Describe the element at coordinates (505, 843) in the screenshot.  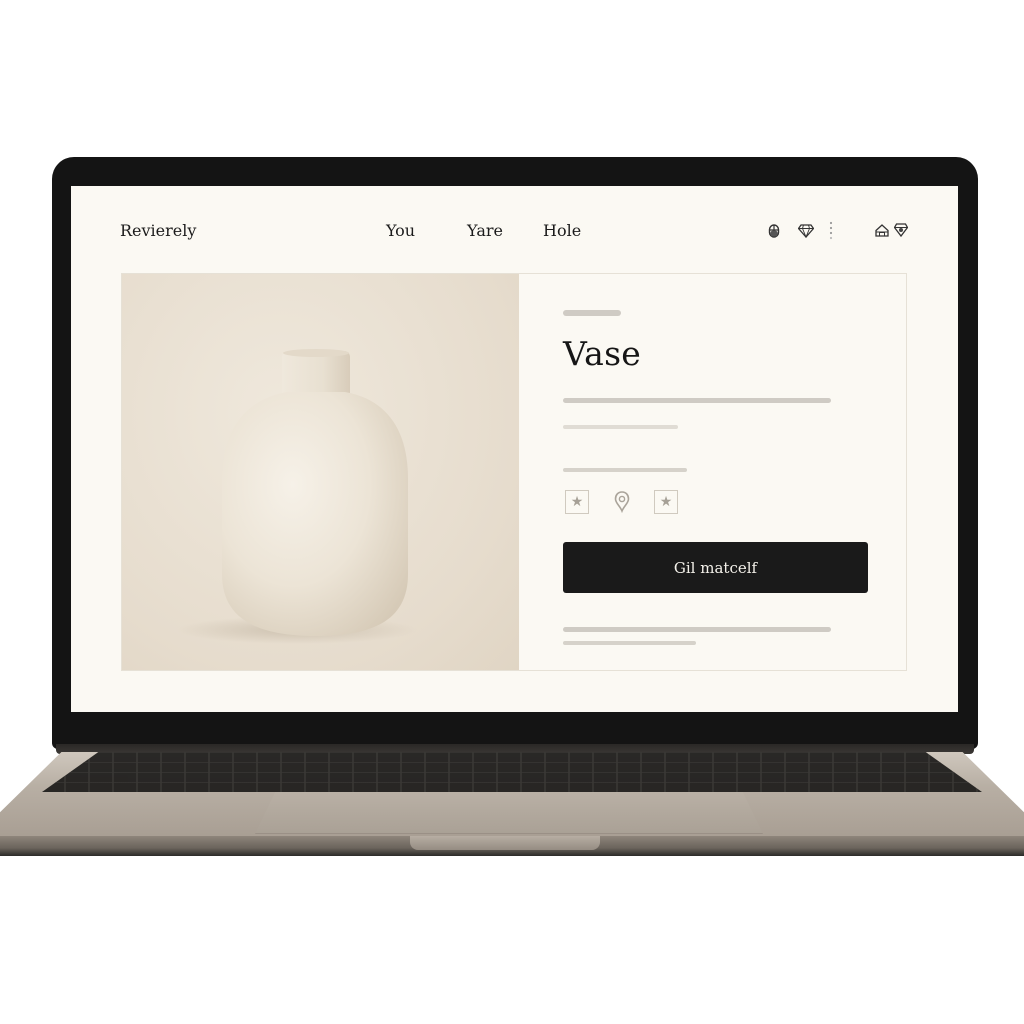
I see `laptop-lid-notch` at that location.